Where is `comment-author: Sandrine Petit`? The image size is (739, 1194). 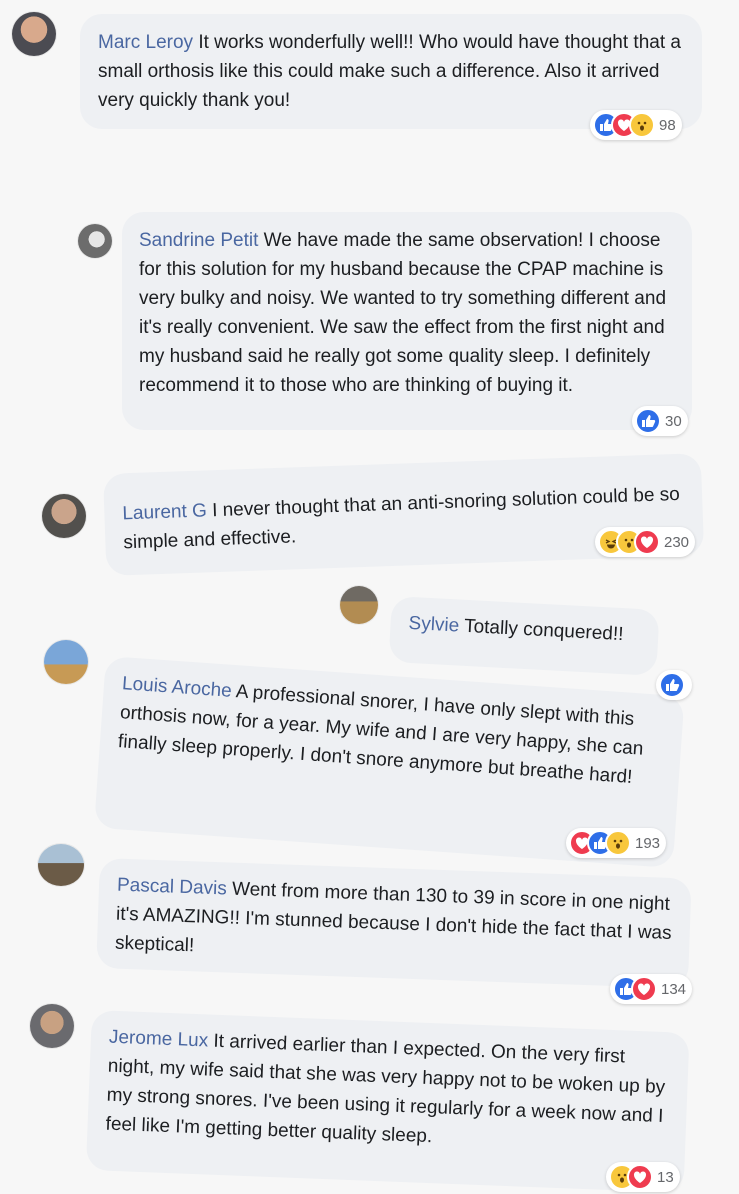
comment-author: Sandrine Petit is located at coordinates (198, 240).